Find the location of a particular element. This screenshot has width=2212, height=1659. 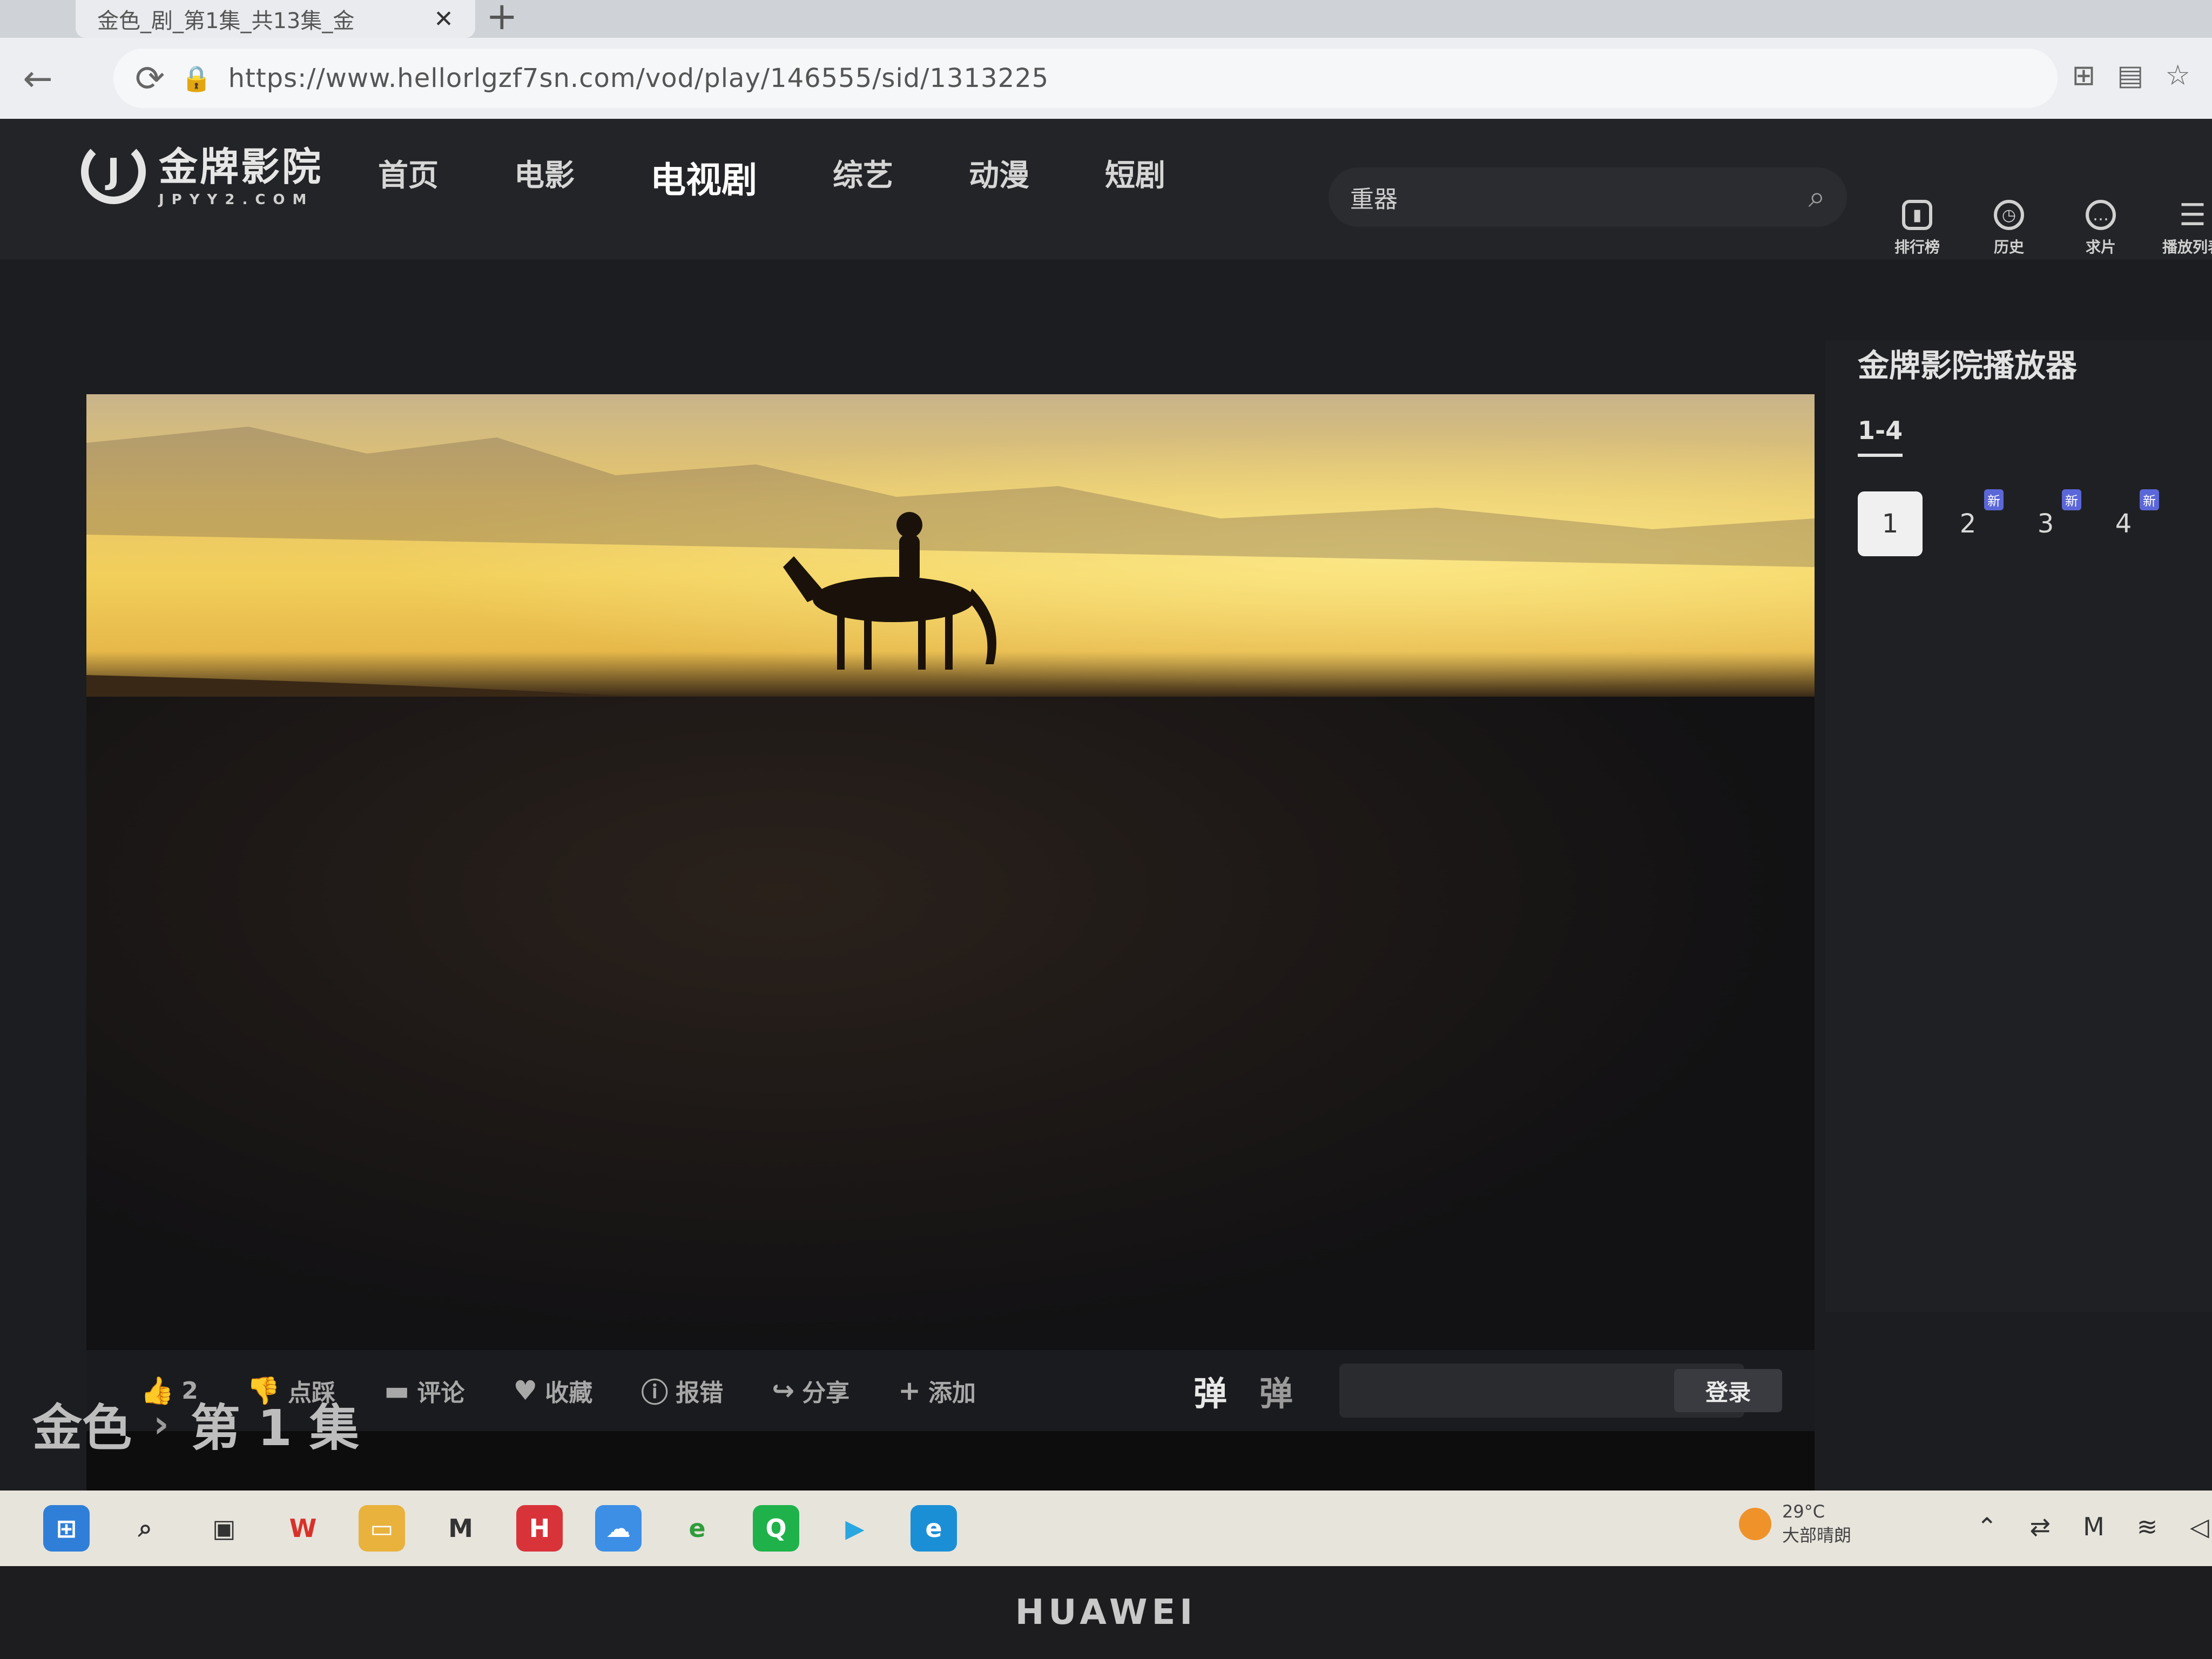

file-explorer-icon: ▭ is located at coordinates (382, 1528).